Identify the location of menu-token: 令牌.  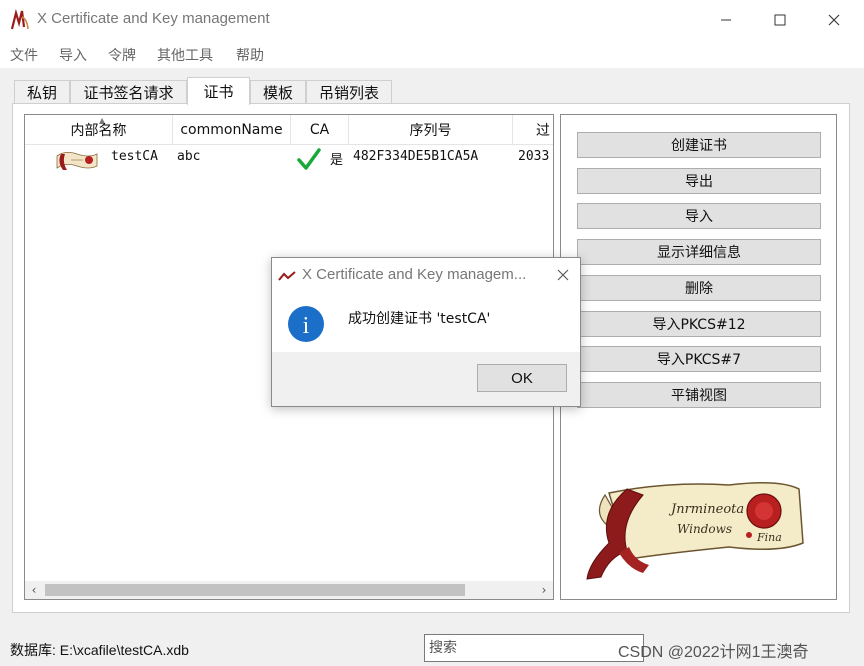
(122, 55).